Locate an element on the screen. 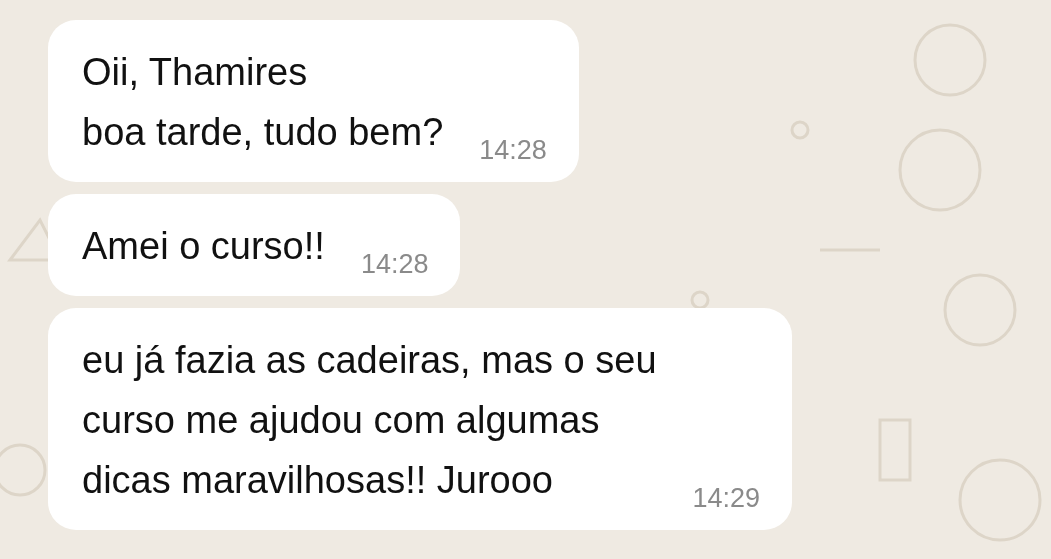  message-text: Amei o curso!! is located at coordinates (203, 246).